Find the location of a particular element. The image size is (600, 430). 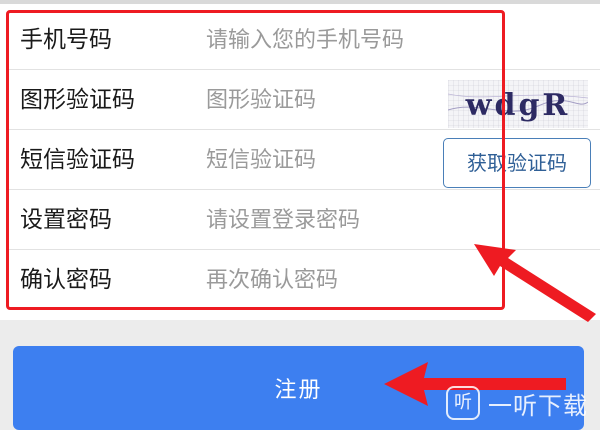

captcha-image: wdgR is located at coordinates (518, 104).